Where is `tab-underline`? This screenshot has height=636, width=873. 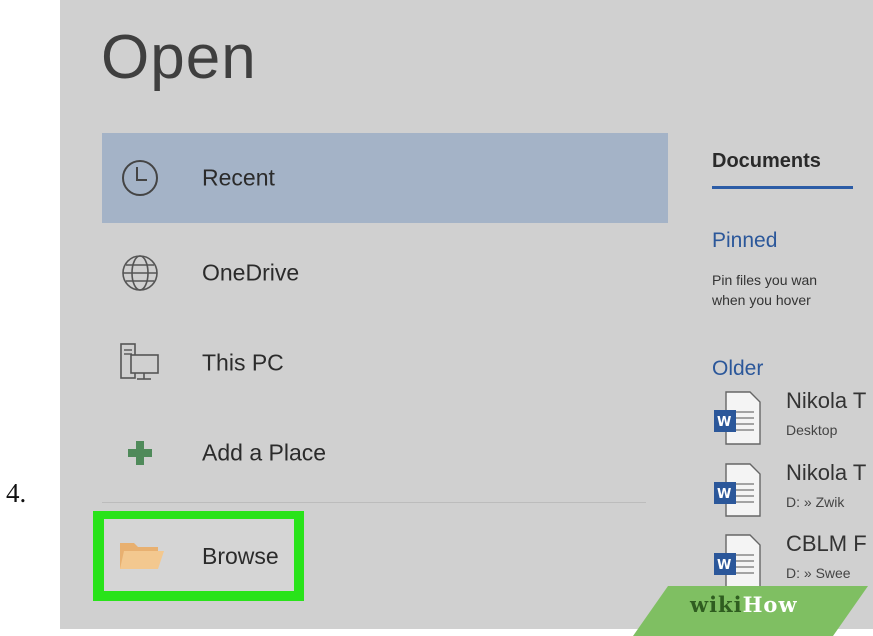 tab-underline is located at coordinates (782, 187).